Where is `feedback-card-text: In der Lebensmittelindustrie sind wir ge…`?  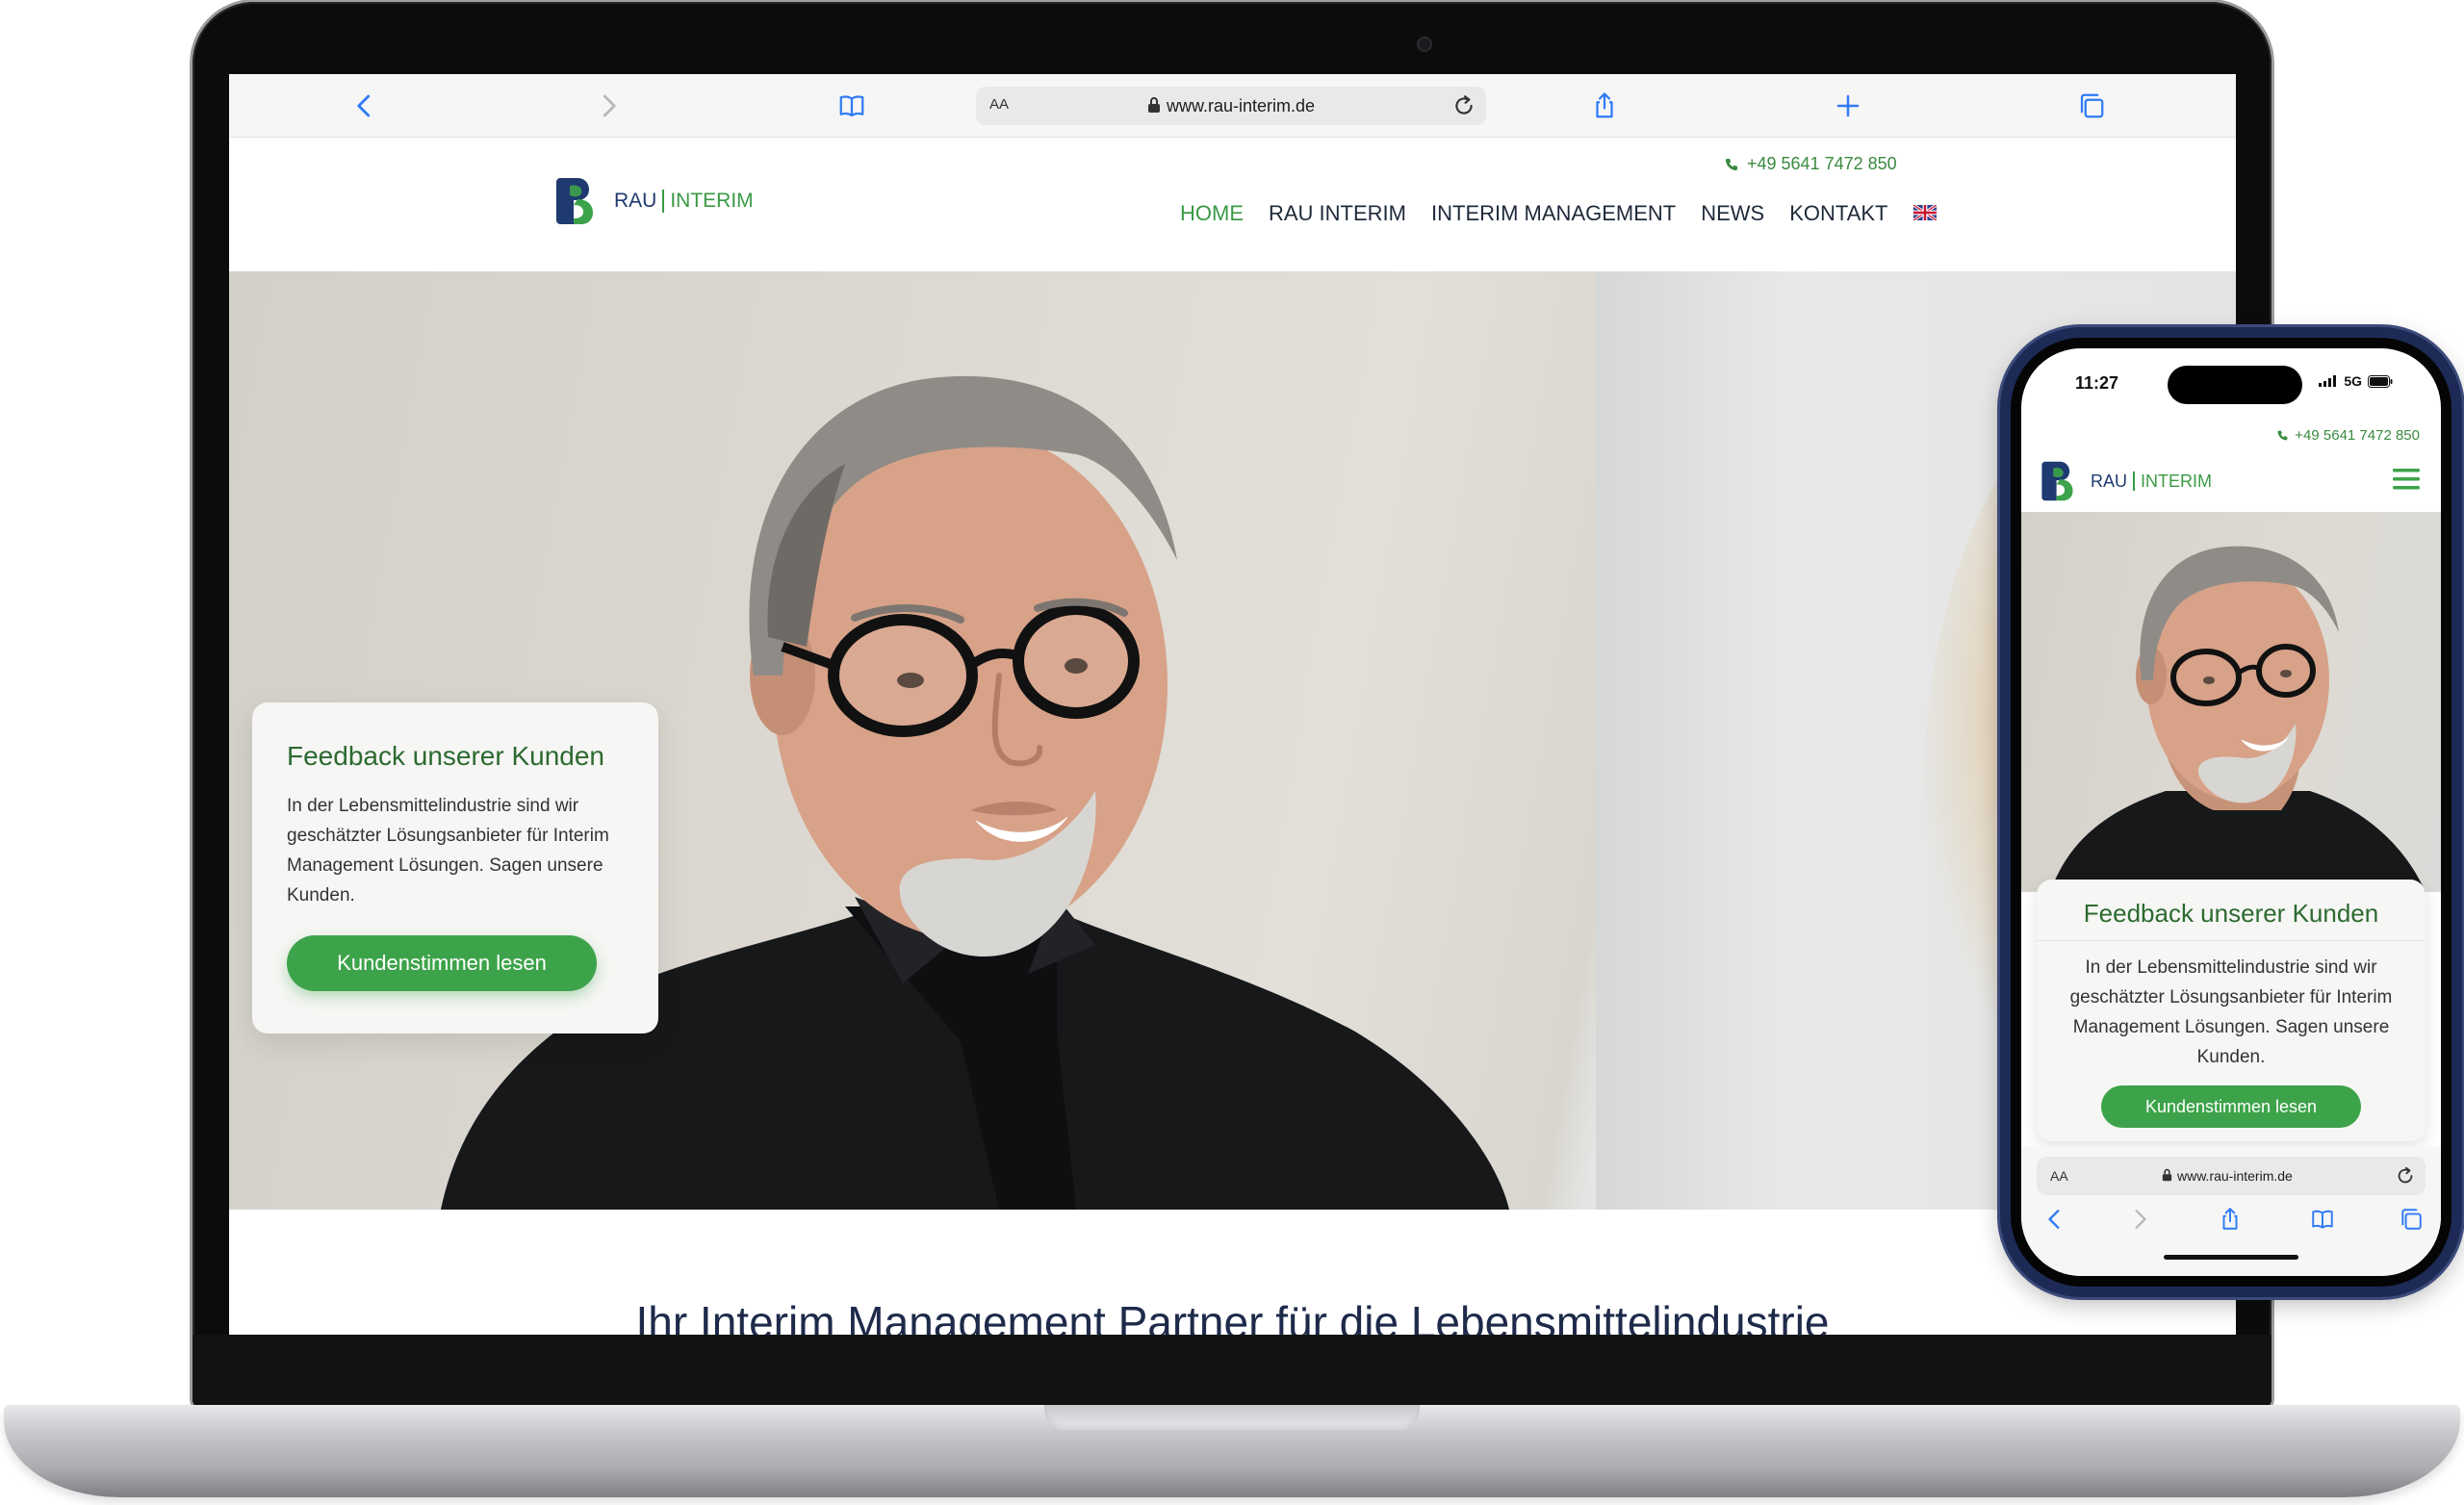 feedback-card-text: In der Lebensmittelindustrie sind wir ge… is located at coordinates (448, 851).